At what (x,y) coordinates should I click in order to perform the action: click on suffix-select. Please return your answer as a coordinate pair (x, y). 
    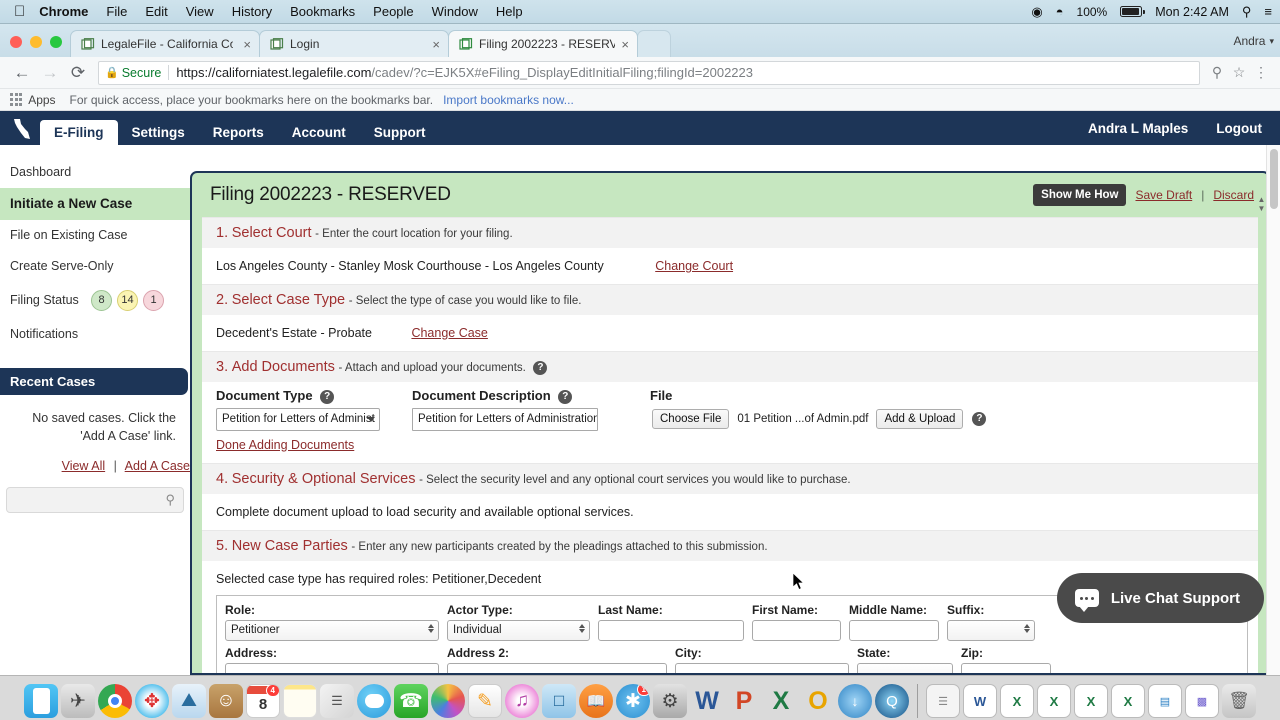
    Looking at the image, I should click on (991, 630).